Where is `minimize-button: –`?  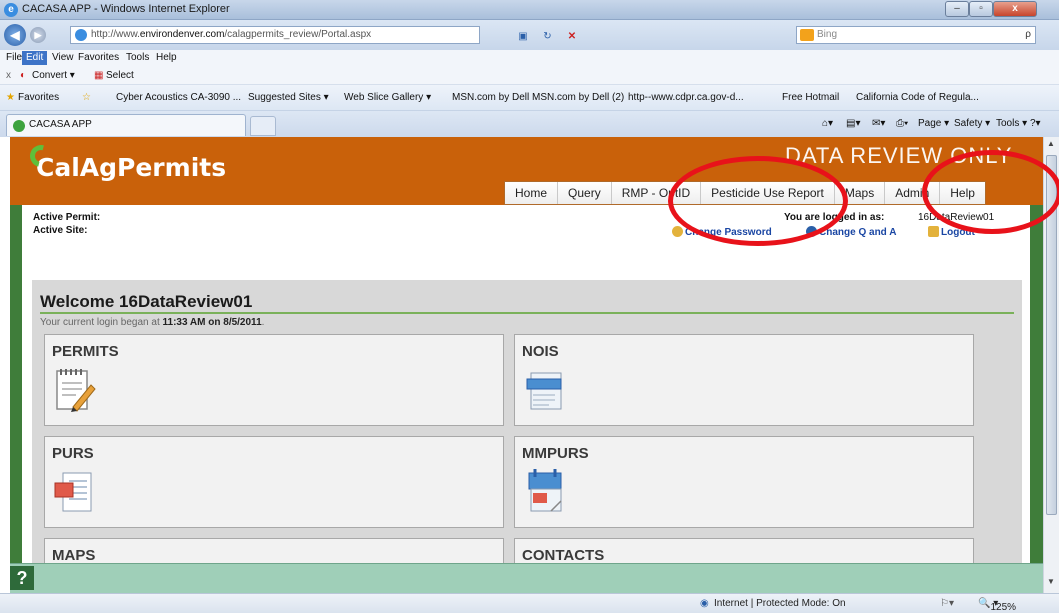
minimize-button: – is located at coordinates (957, 9).